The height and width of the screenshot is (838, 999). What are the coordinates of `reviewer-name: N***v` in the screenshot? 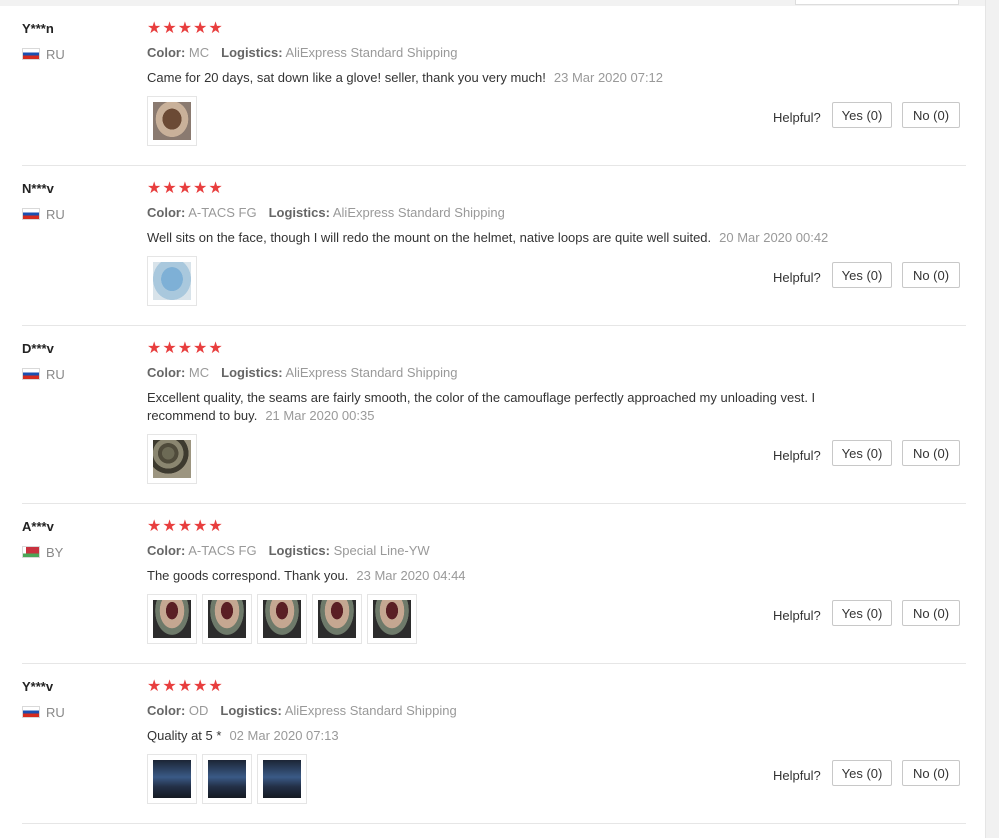 It's located at (38, 188).